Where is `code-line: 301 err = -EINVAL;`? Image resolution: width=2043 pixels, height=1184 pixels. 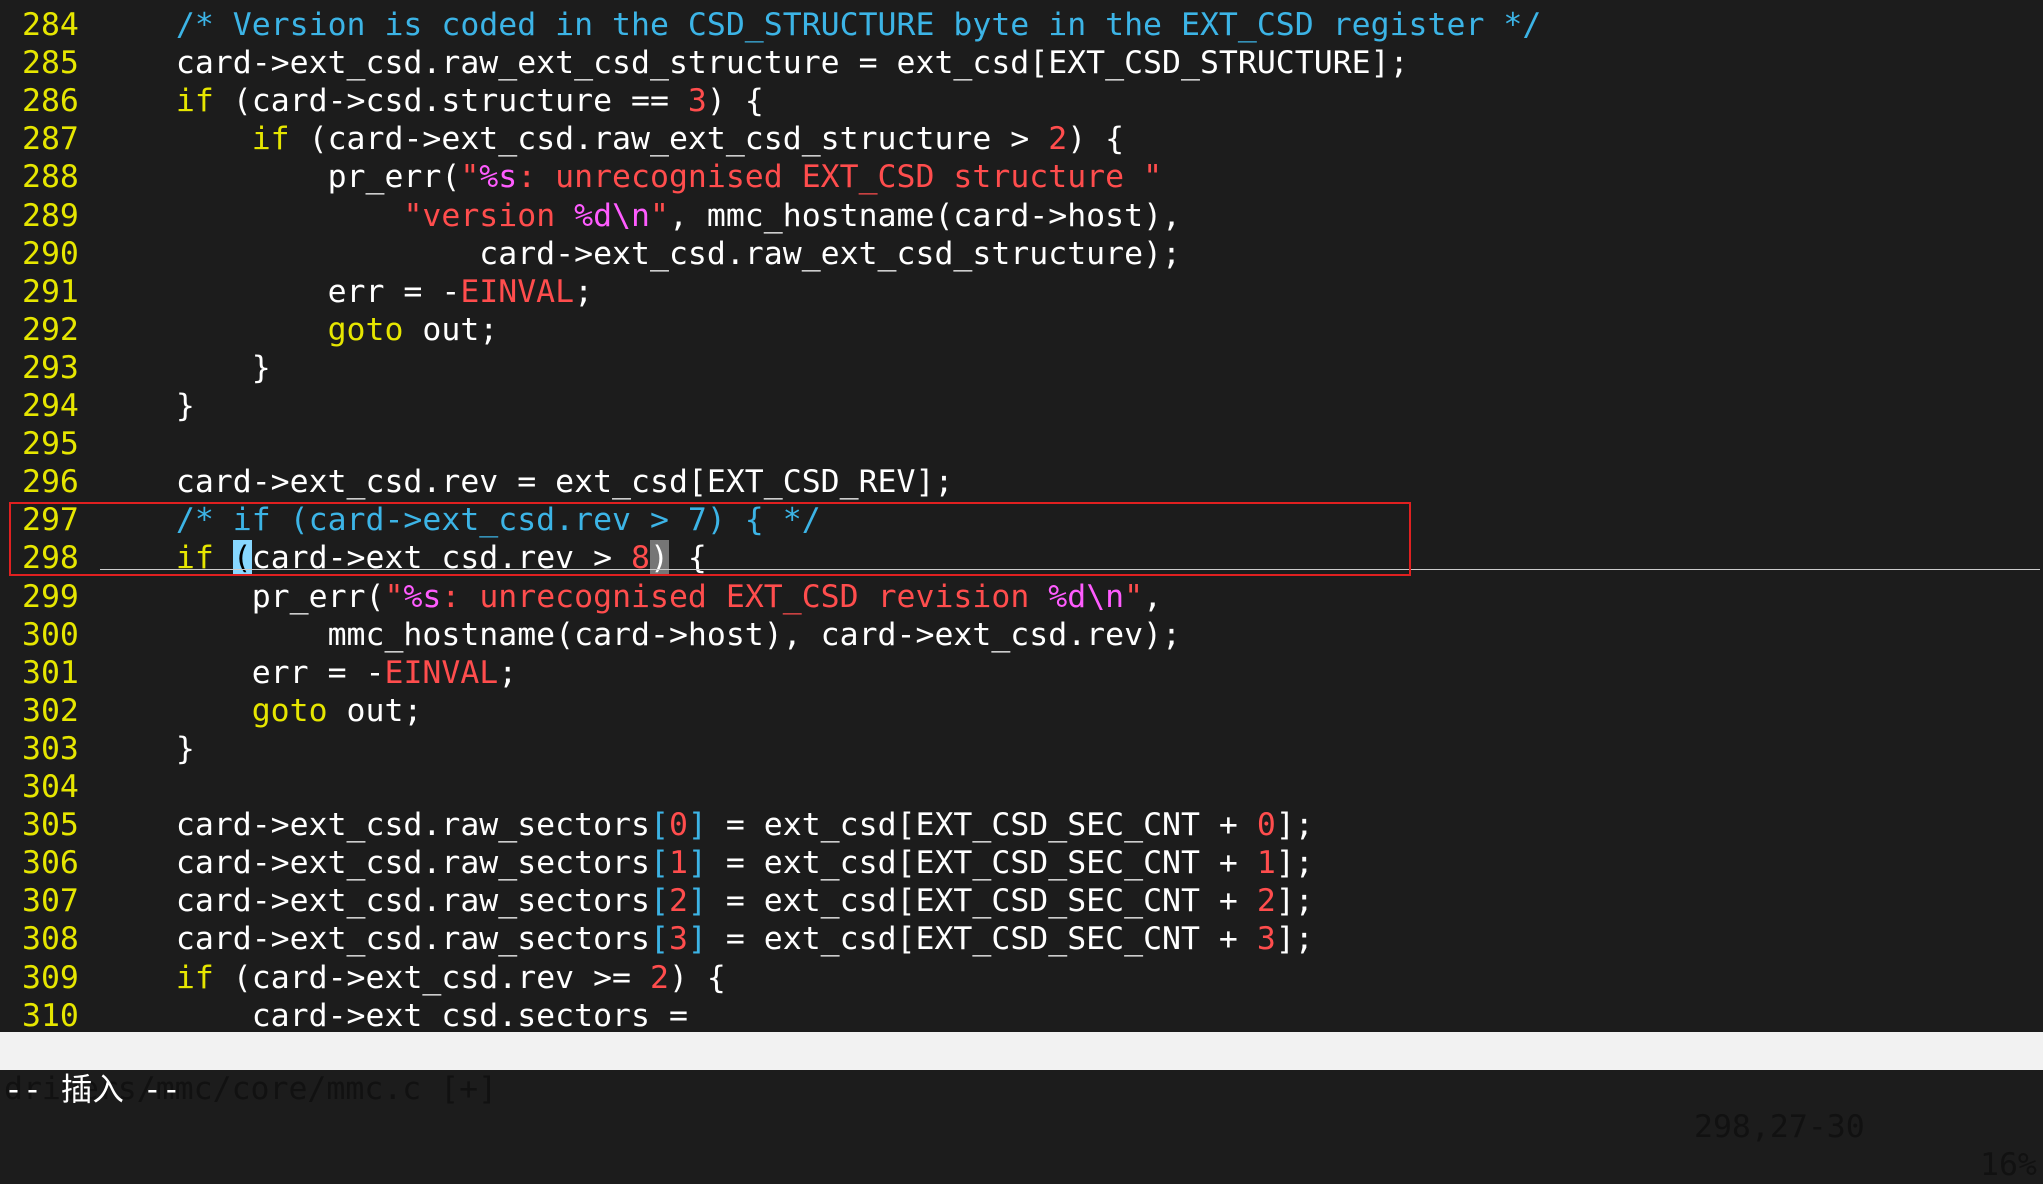
code-line: 301 err = -EINVAL; is located at coordinates (1021, 673).